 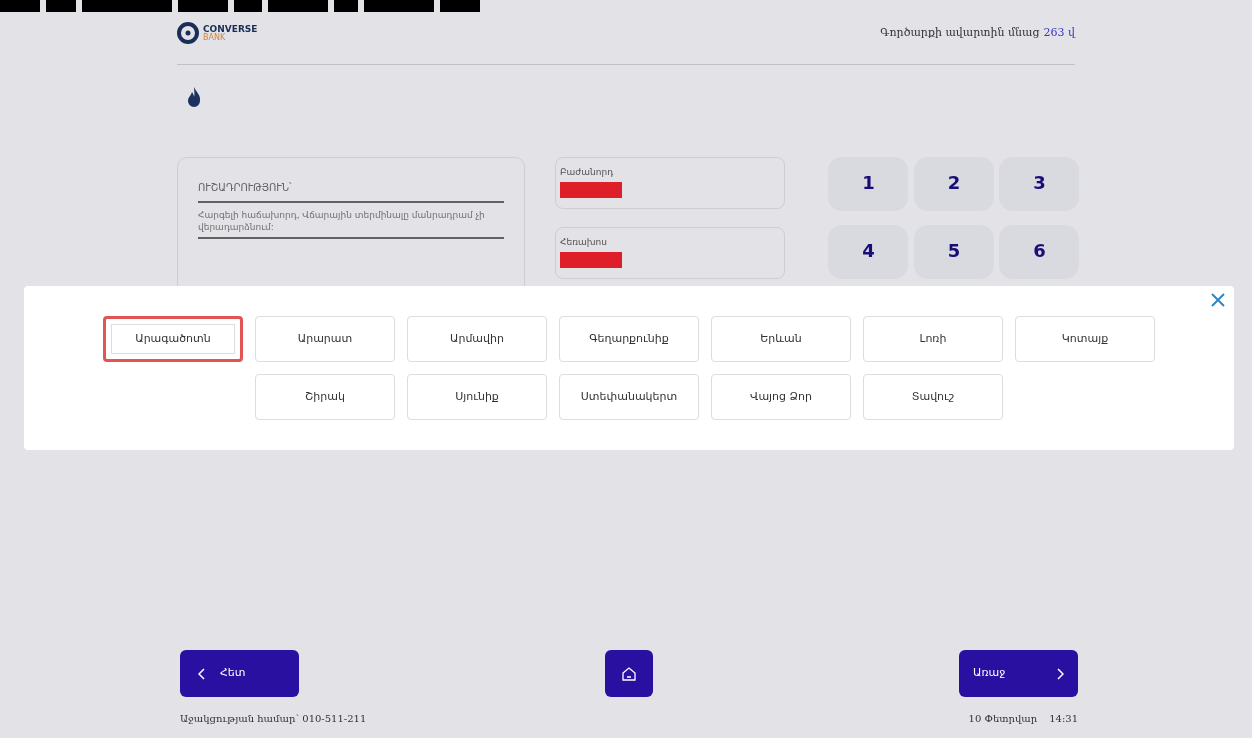 What do you see at coordinates (868, 184) in the screenshot?
I see `keypad-key: 1` at bounding box center [868, 184].